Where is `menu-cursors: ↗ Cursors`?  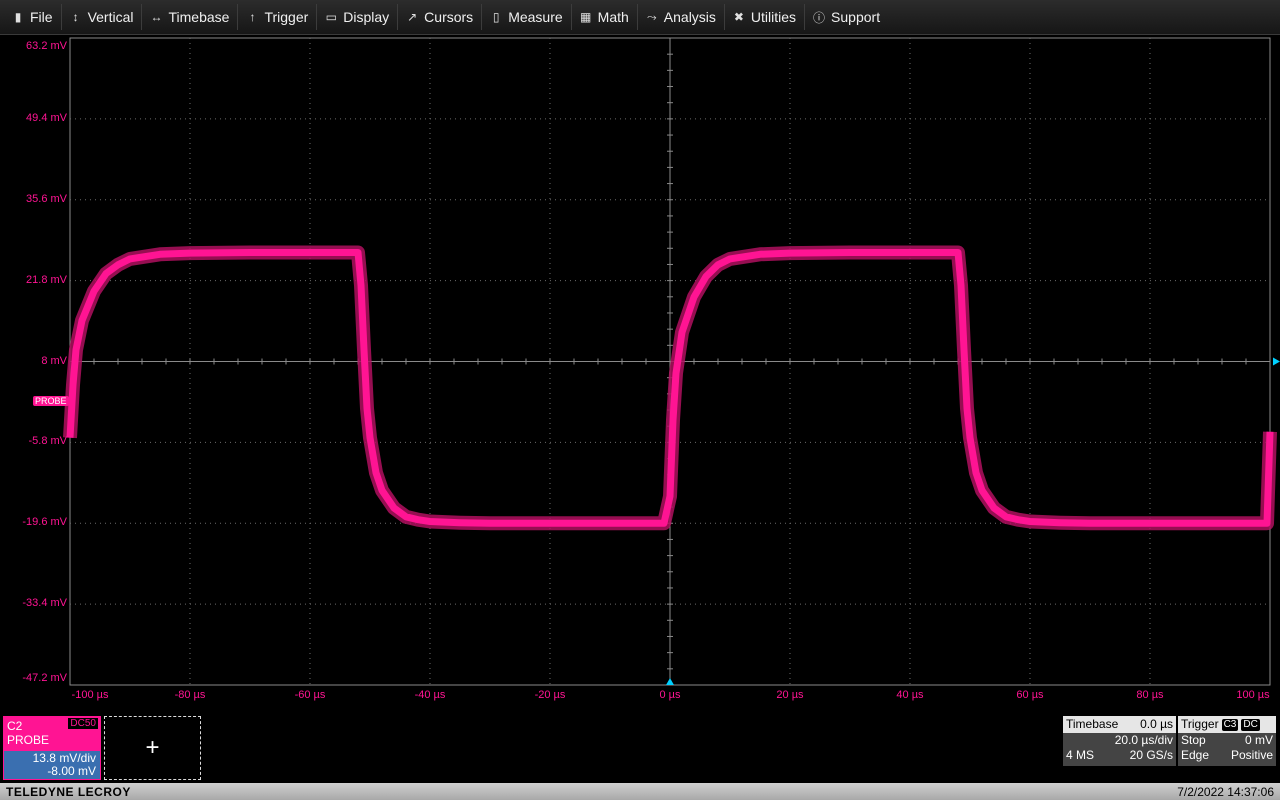
menu-cursors: ↗ Cursors is located at coordinates (440, 17).